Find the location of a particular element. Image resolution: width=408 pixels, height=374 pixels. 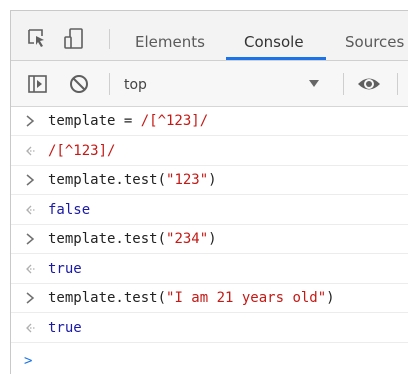

device-toolbar-icon is located at coordinates (73, 39).